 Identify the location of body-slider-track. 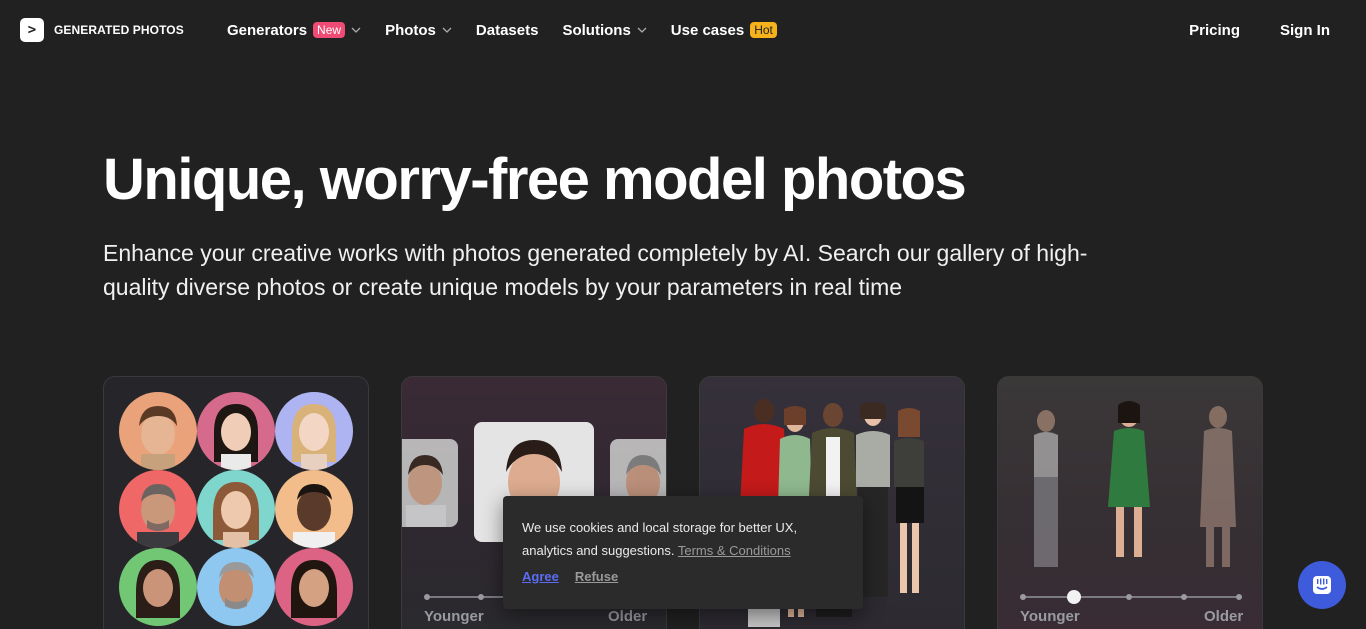
(1132, 597).